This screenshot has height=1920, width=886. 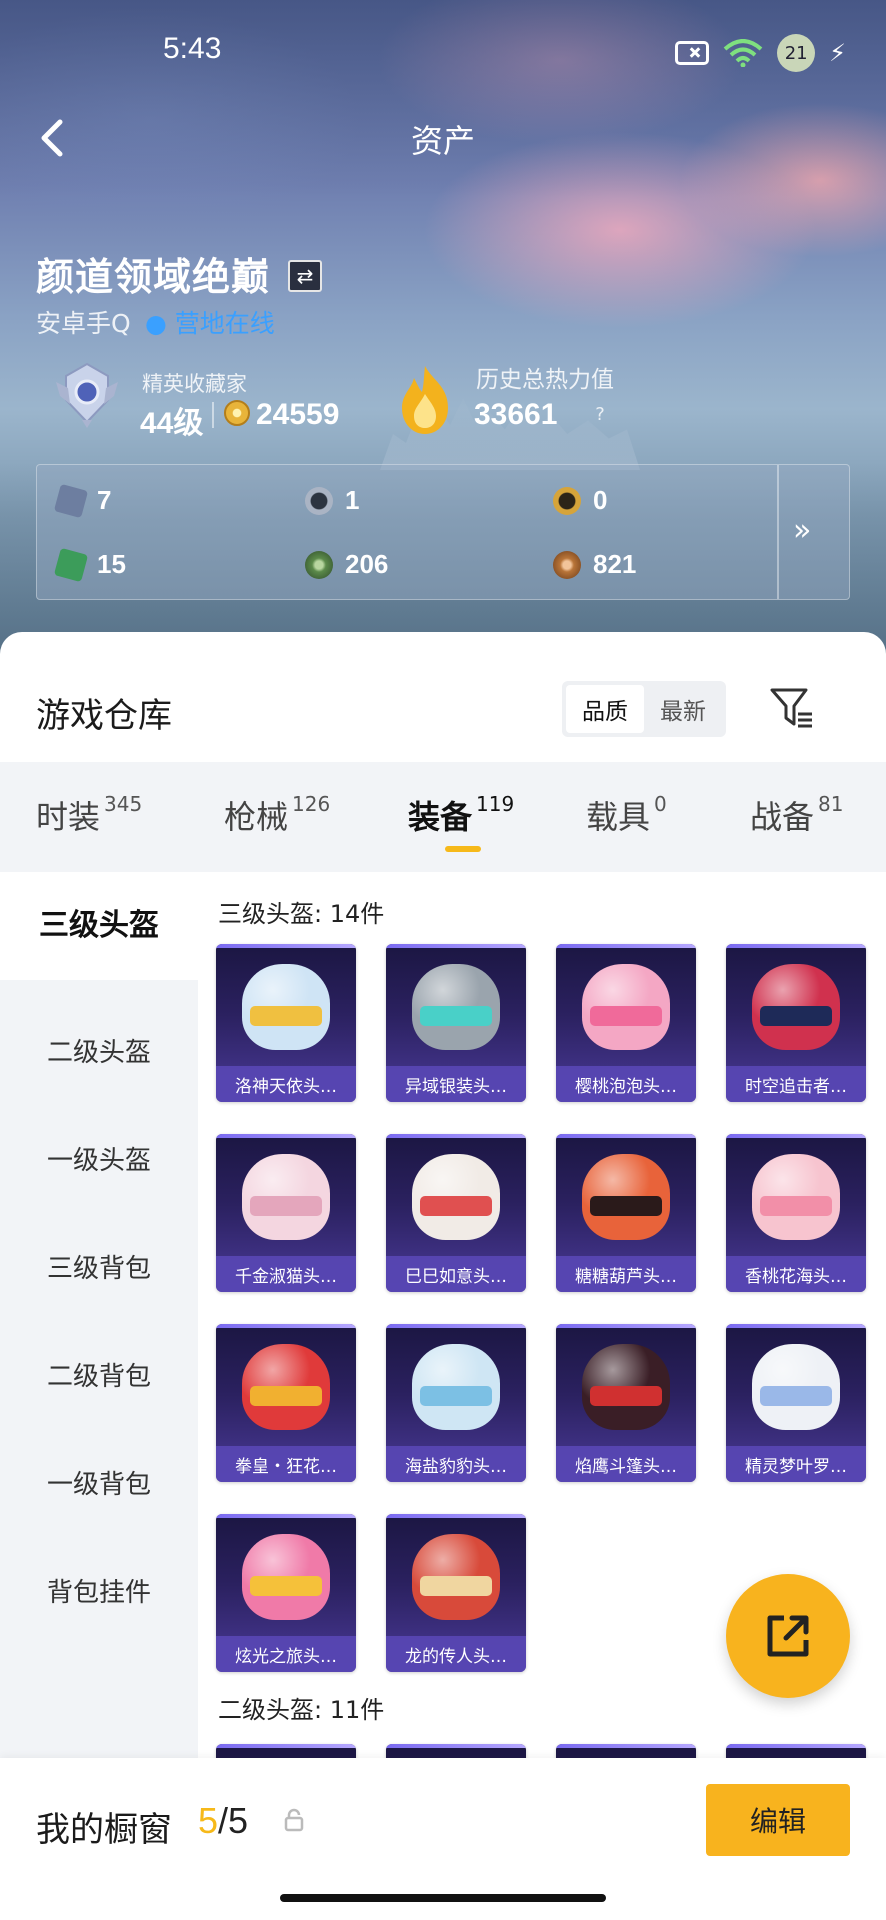 I want to click on tab-weapons: 枪械 126, so click(x=277, y=815).